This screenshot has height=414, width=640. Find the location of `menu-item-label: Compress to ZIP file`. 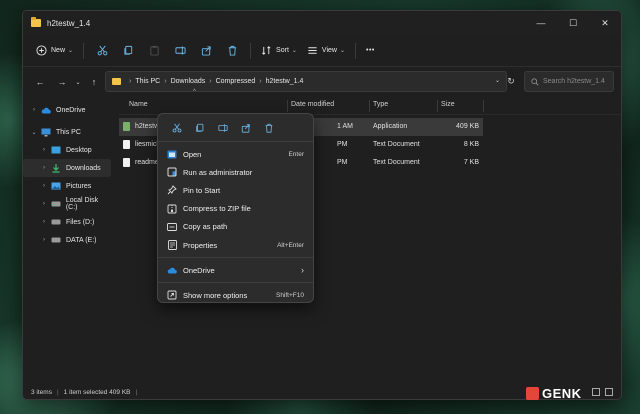

menu-item-label: Compress to ZIP file is located at coordinates (217, 209).